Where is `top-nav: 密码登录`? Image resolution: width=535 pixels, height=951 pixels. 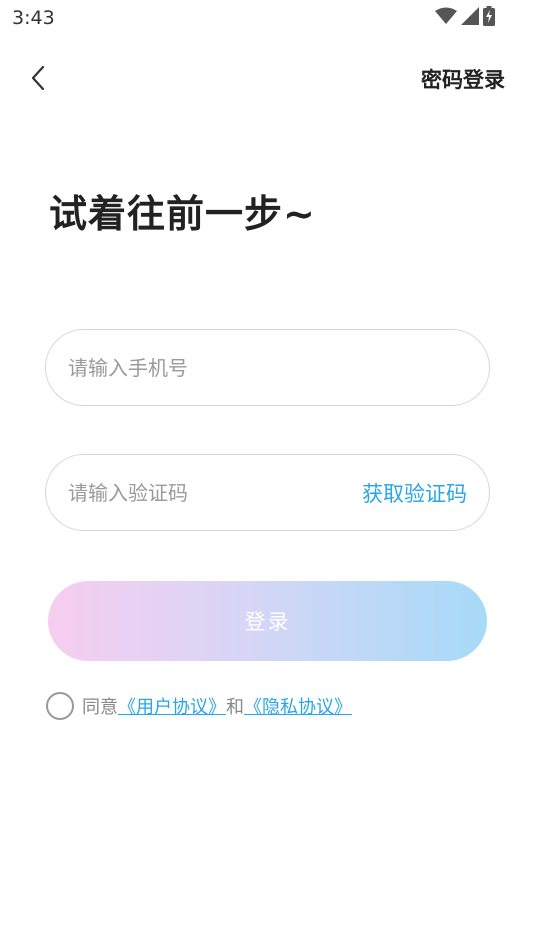 top-nav: 密码登录 is located at coordinates (267, 78).